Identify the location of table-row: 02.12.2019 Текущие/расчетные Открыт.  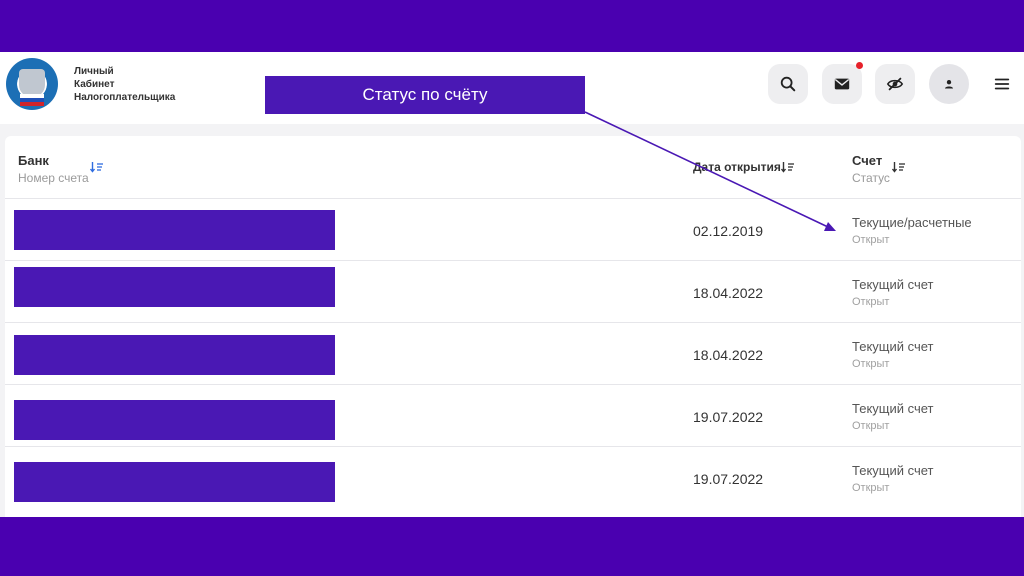
(513, 229).